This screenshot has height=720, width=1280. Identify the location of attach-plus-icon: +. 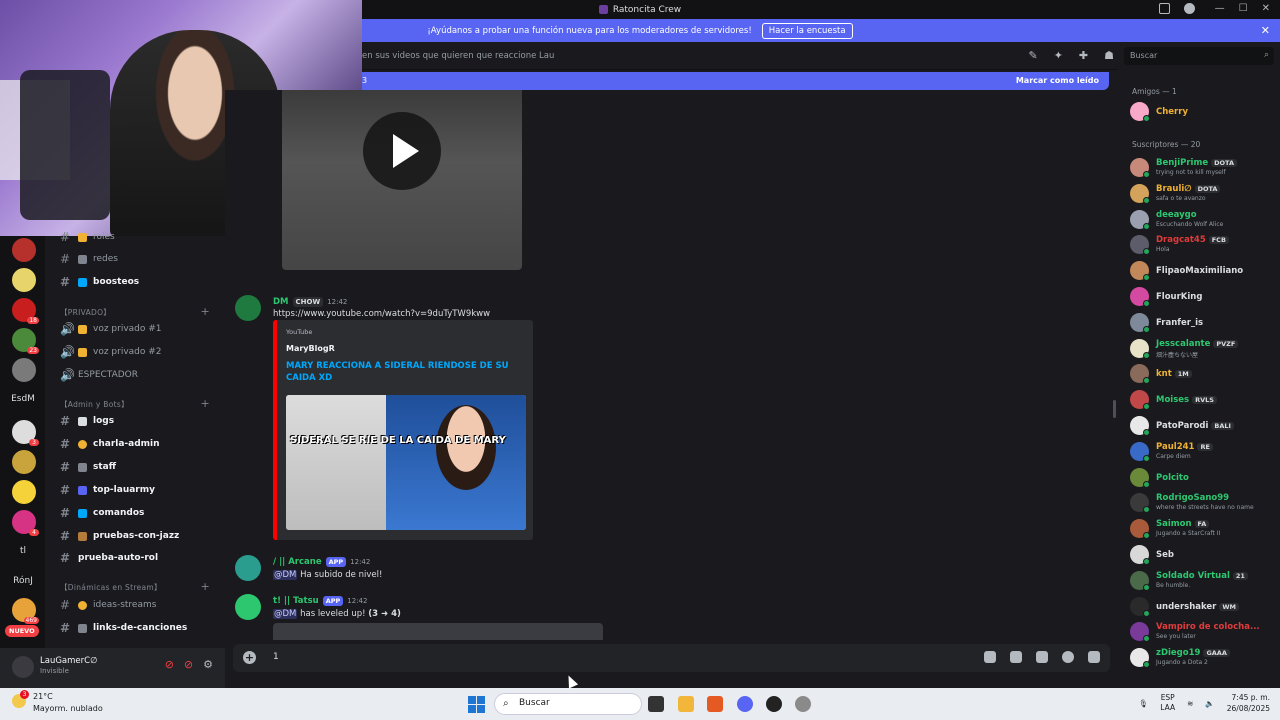
(249, 657).